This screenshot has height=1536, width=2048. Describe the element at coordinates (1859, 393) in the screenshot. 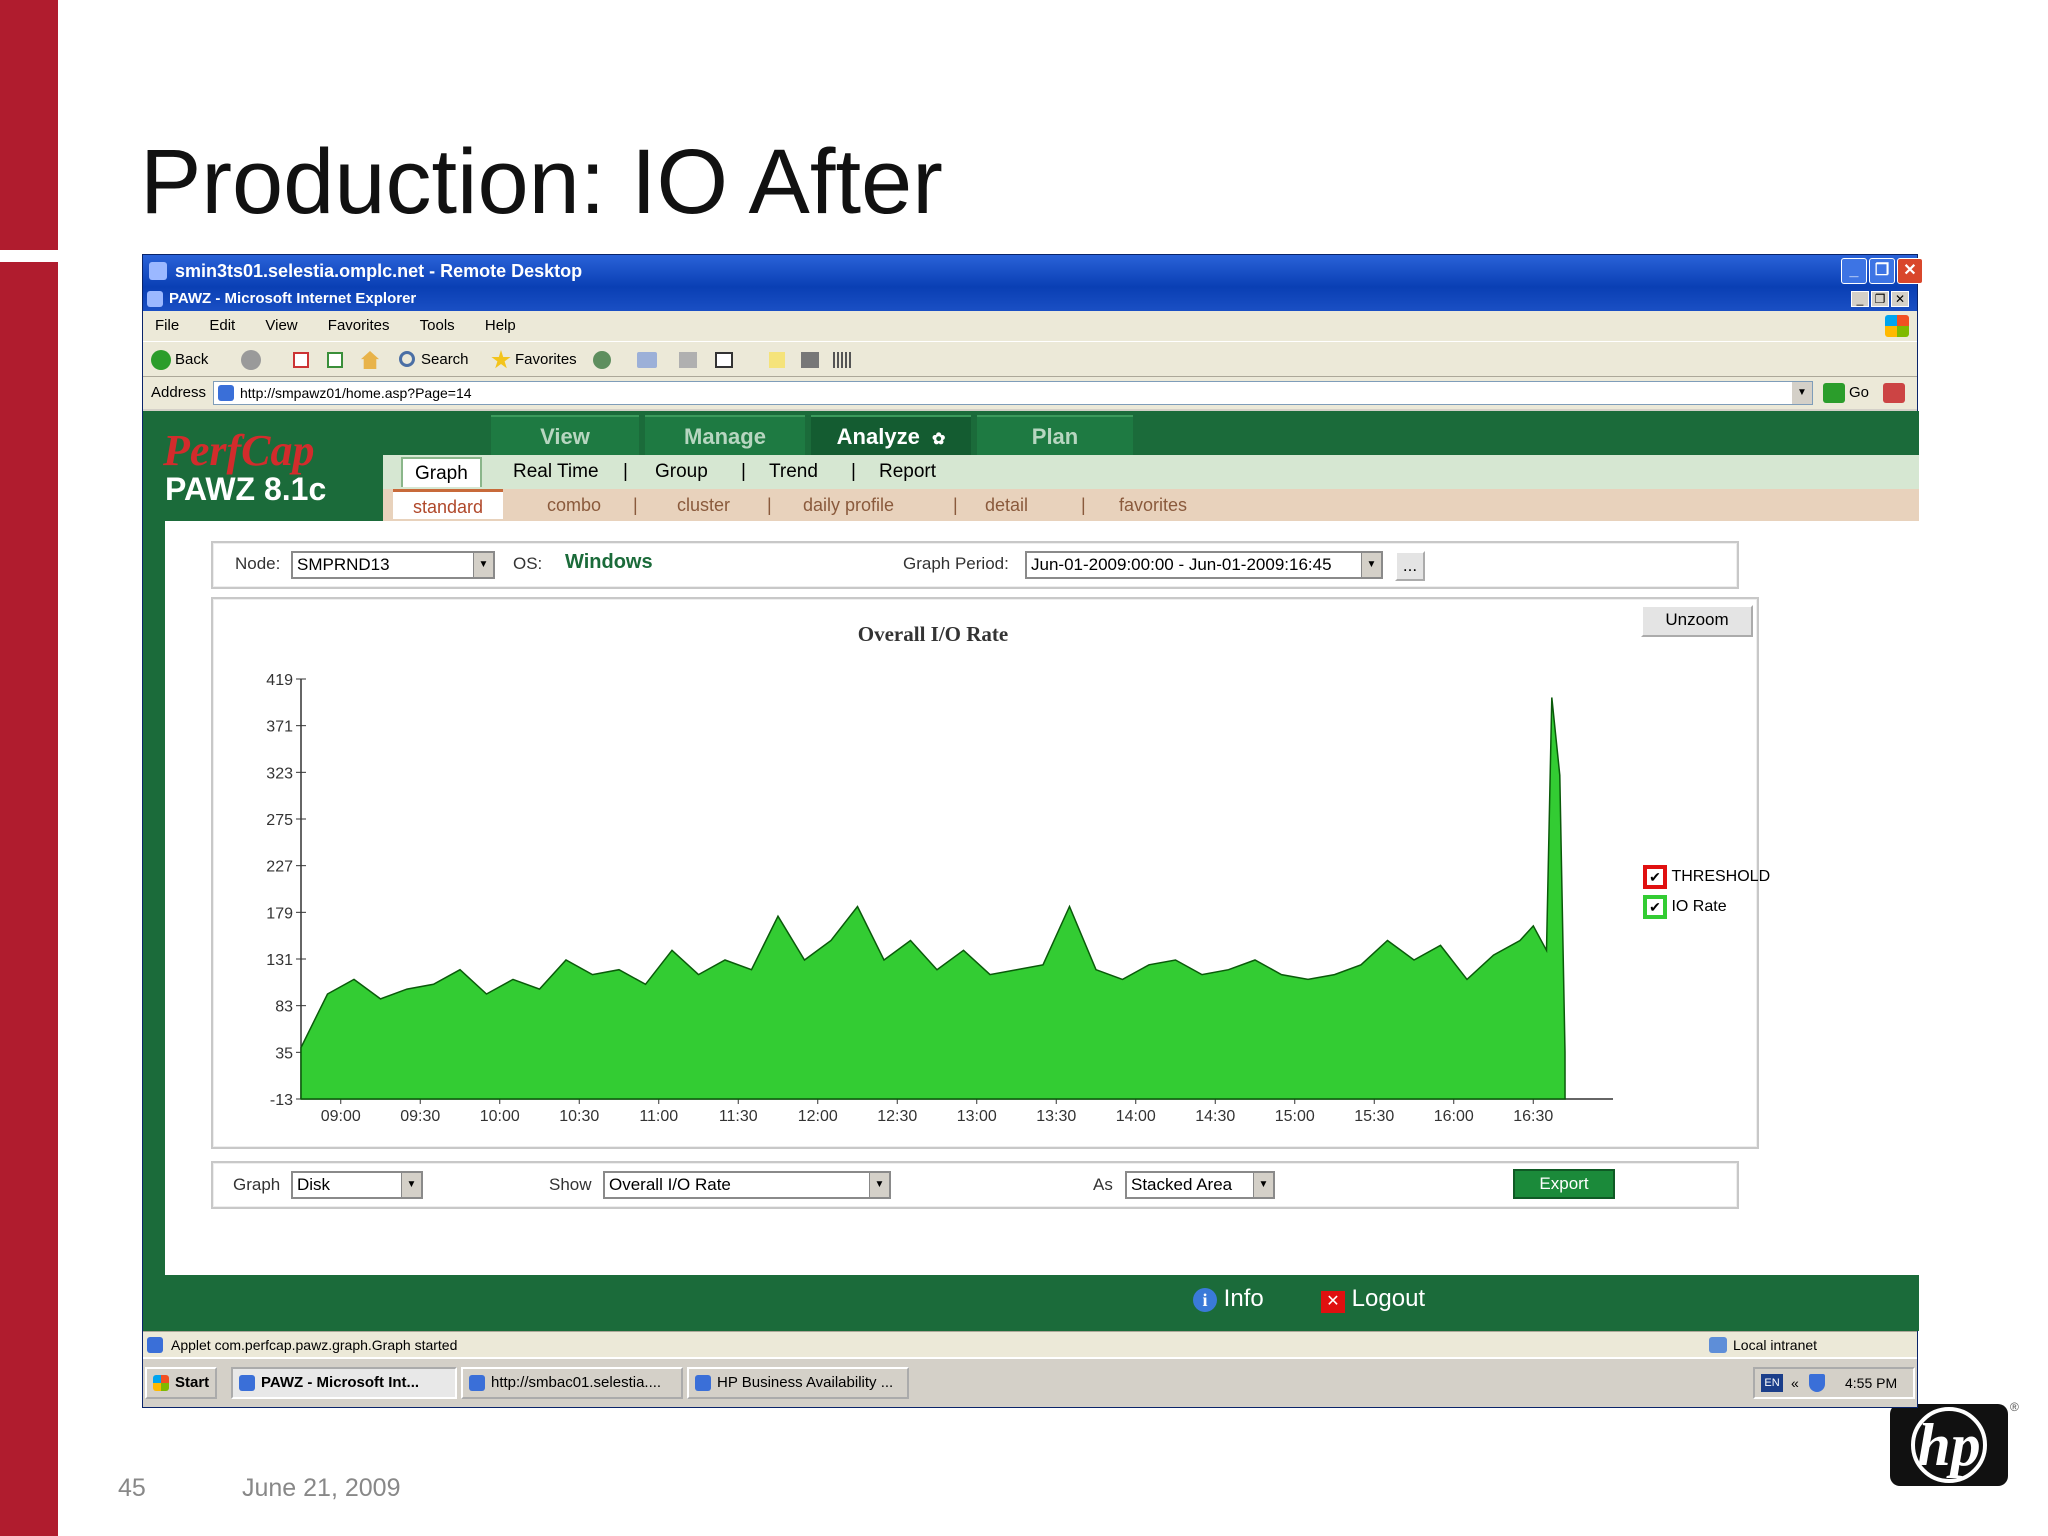

I see `go-button: Go` at that location.